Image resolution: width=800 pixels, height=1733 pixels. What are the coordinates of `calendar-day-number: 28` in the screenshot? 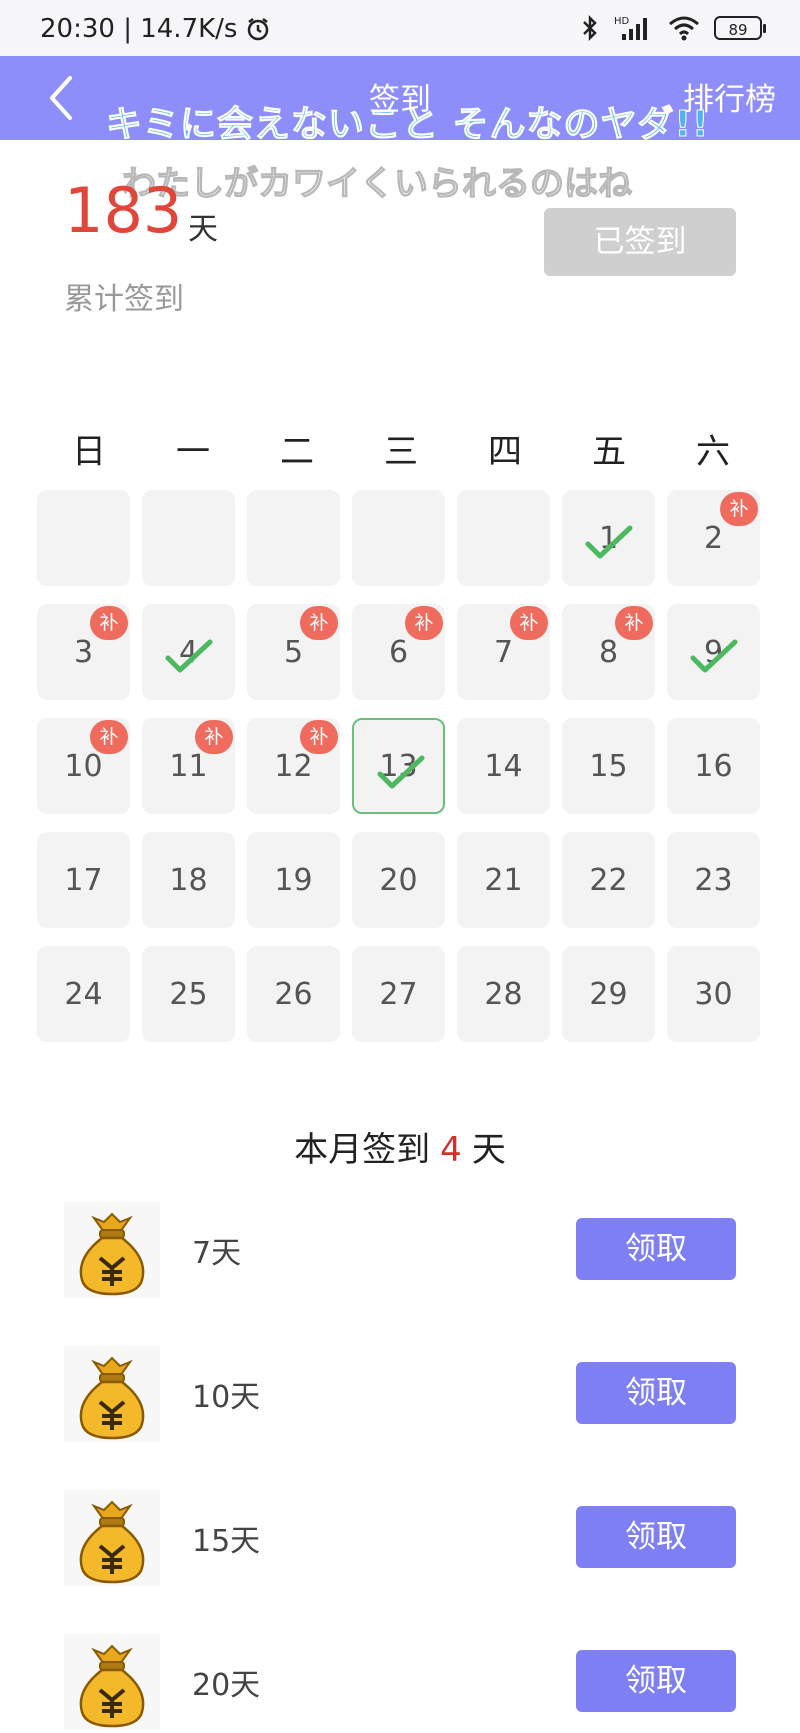 It's located at (503, 994).